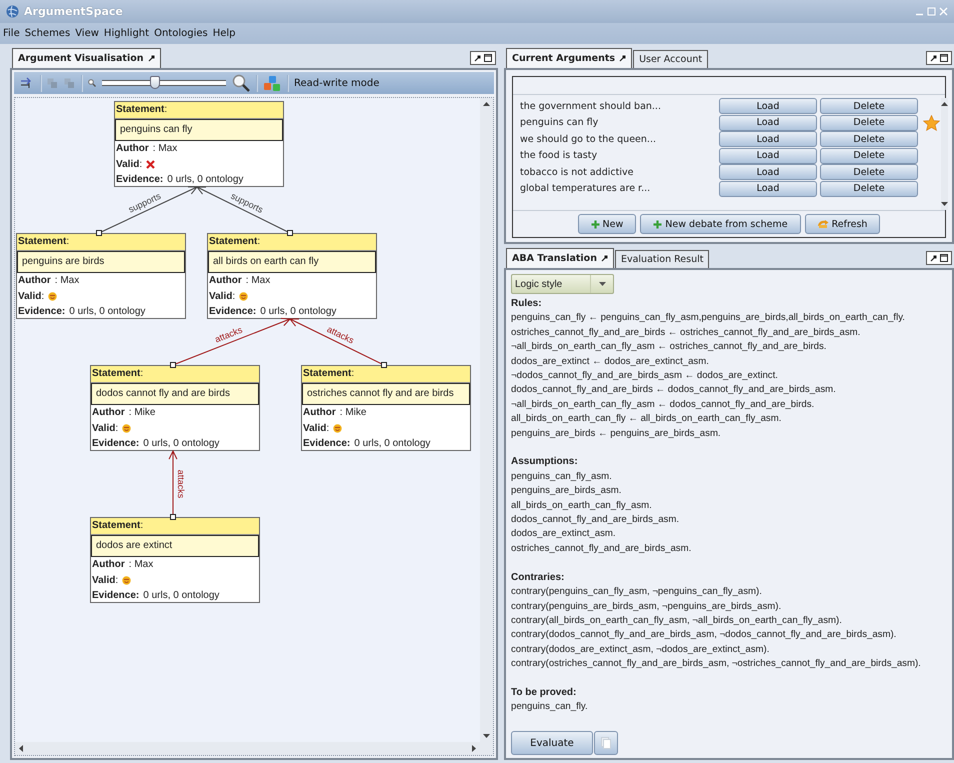 This screenshot has width=954, height=763. What do you see at coordinates (670, 59) in the screenshot?
I see `tab: User Account` at bounding box center [670, 59].